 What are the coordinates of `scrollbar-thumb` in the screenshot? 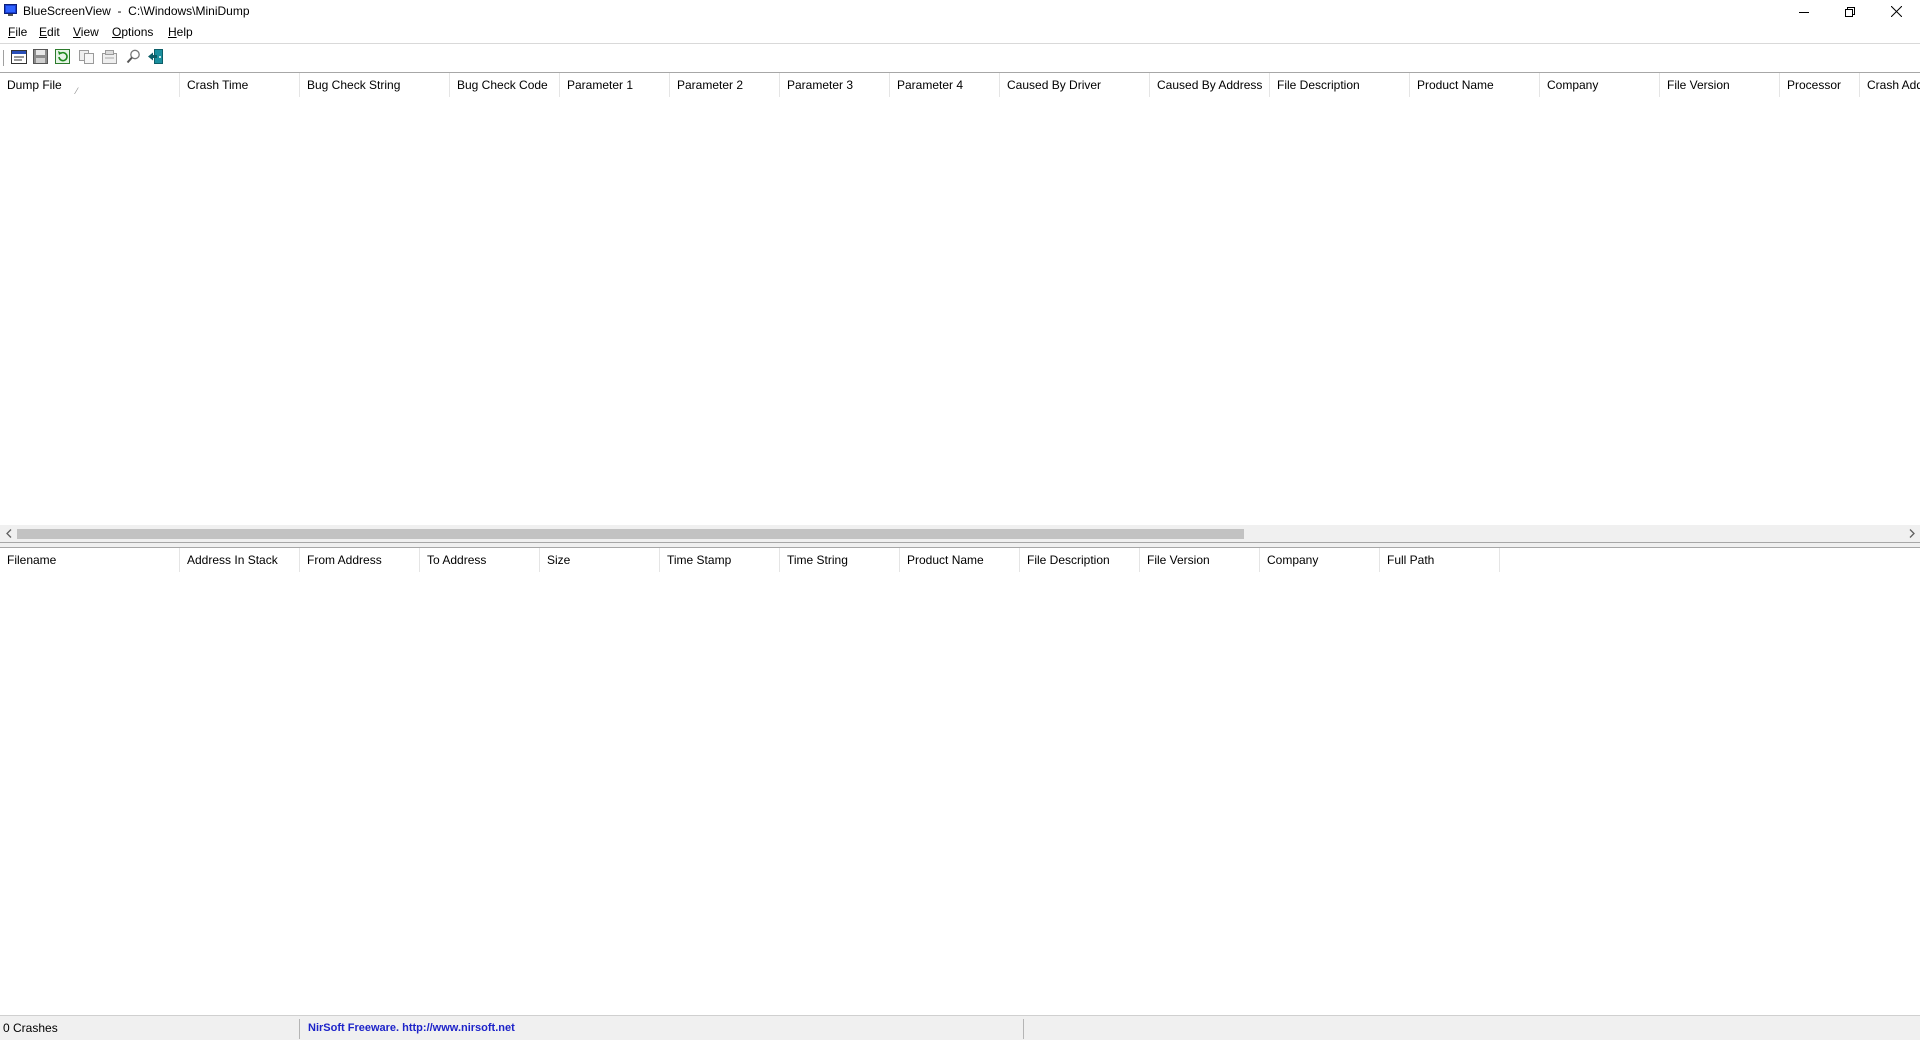 It's located at (630, 534).